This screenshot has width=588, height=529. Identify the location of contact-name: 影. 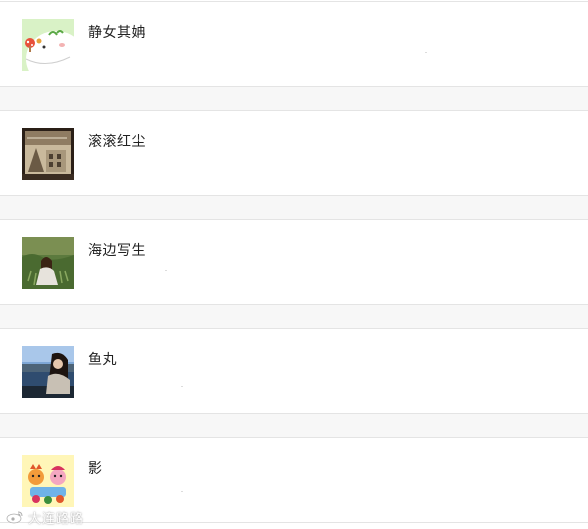
(95, 468).